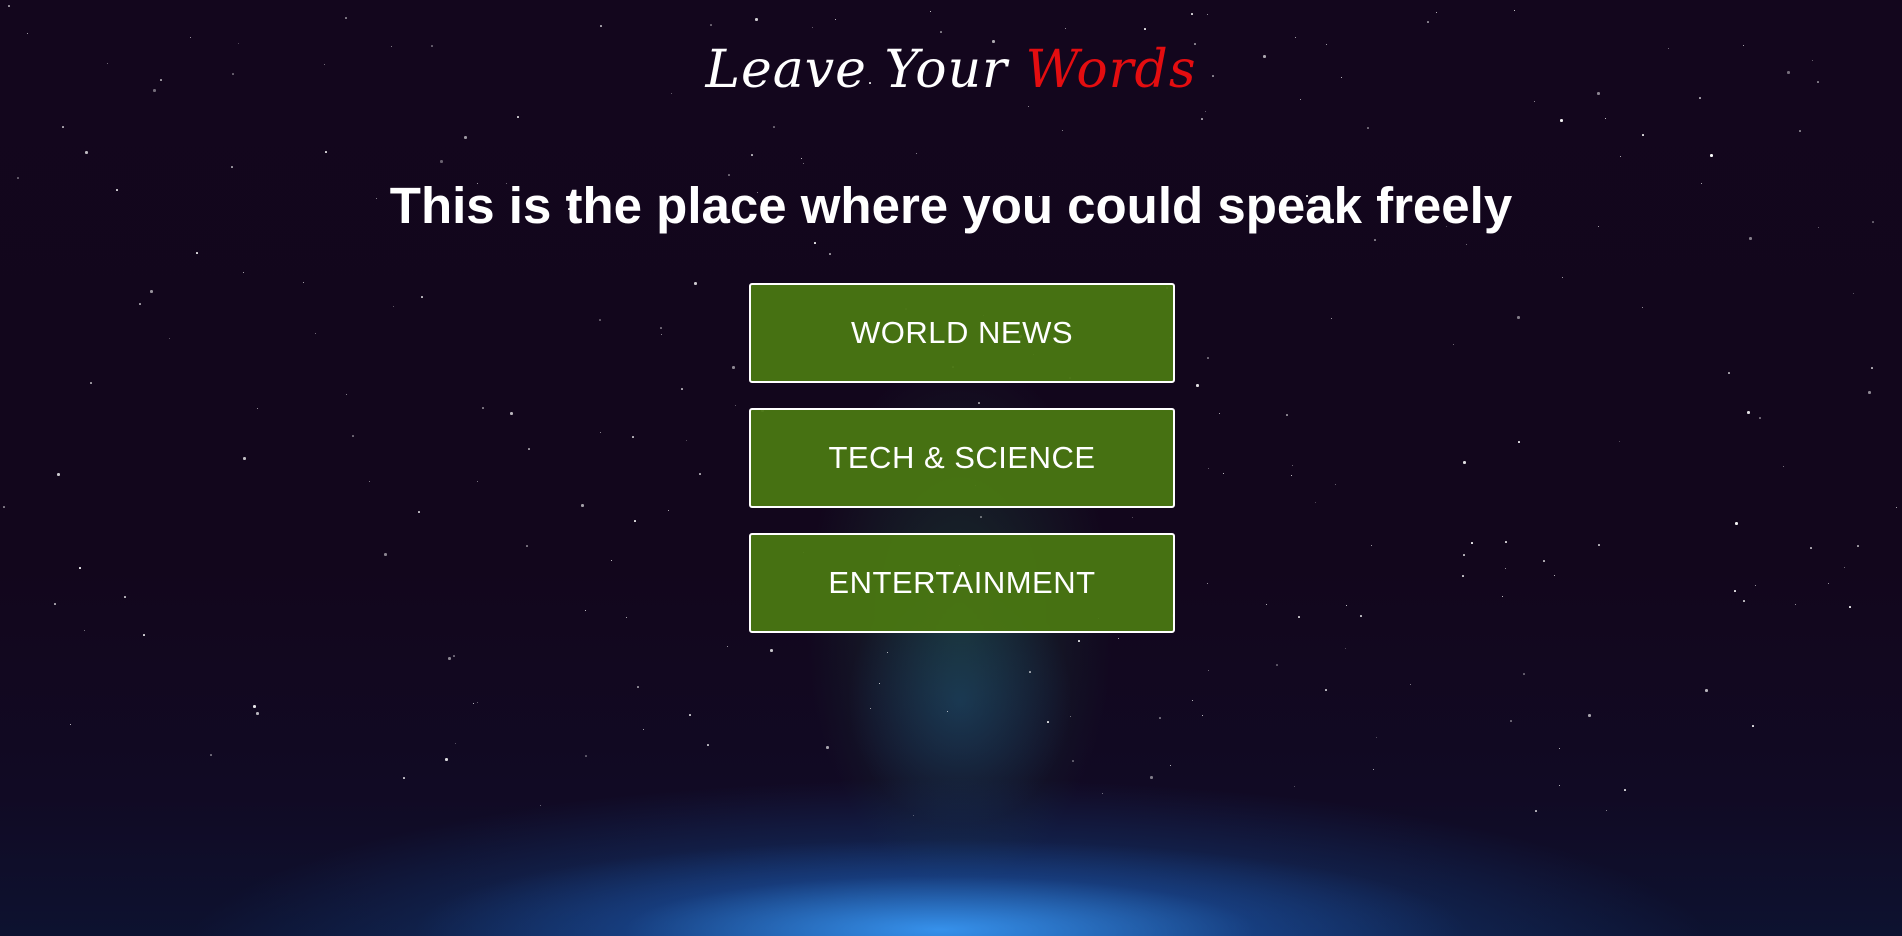 This screenshot has width=1902, height=936. What do you see at coordinates (962, 333) in the screenshot?
I see `world-news-button: WORLD NEWS` at bounding box center [962, 333].